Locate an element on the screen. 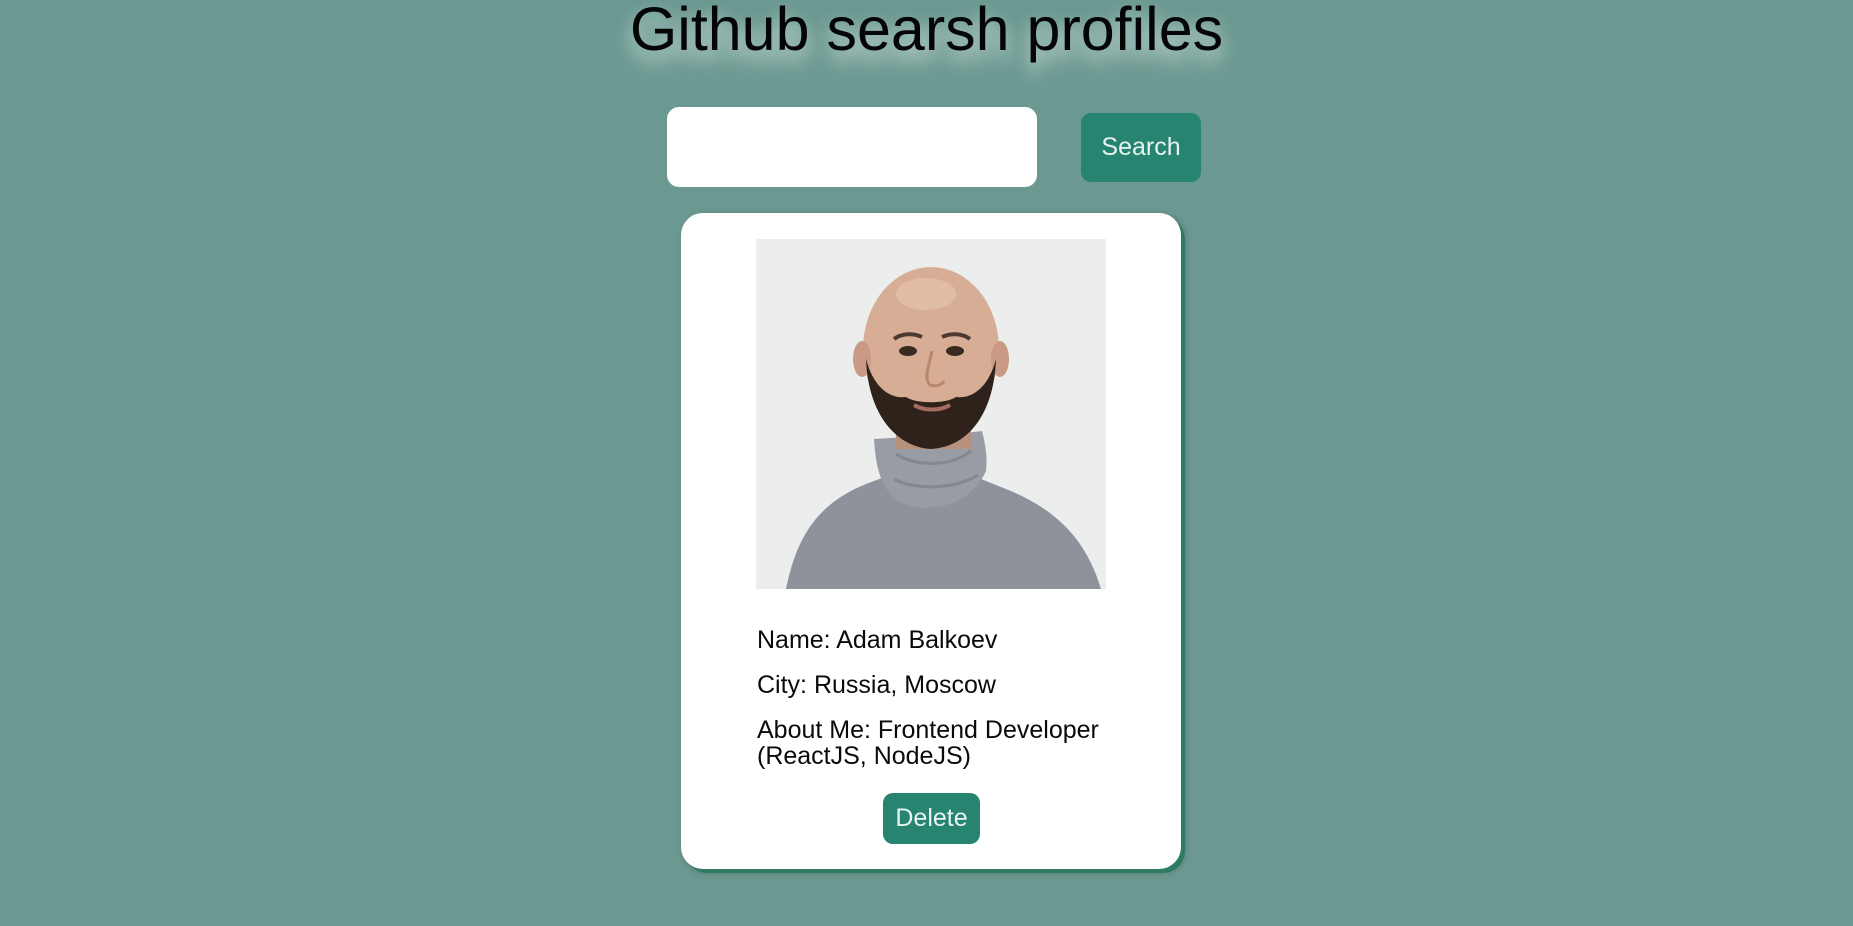  search-button: Search is located at coordinates (1141, 147).